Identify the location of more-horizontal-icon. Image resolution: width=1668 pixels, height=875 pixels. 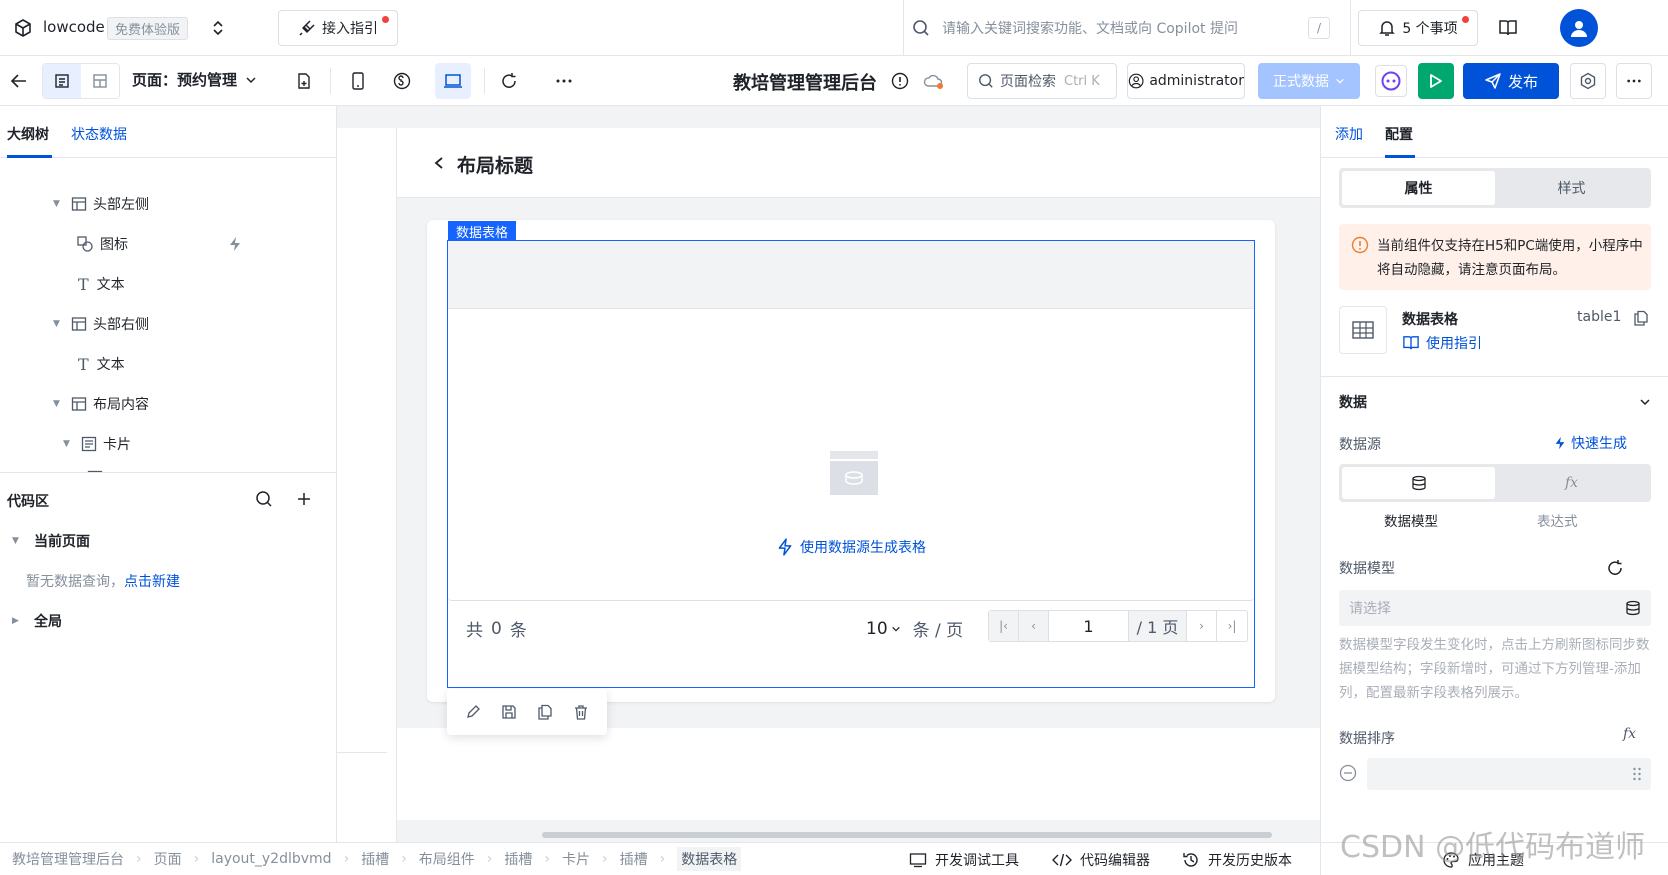
(564, 81).